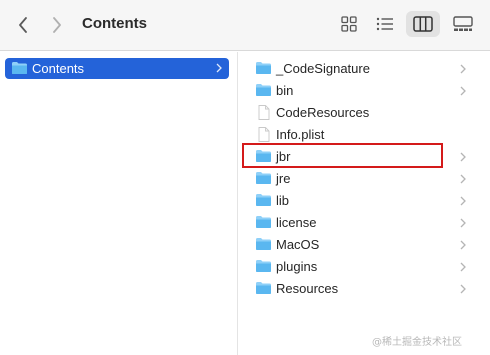  Describe the element at coordinates (307, 288) in the screenshot. I see `list-item-label: Resources` at that location.